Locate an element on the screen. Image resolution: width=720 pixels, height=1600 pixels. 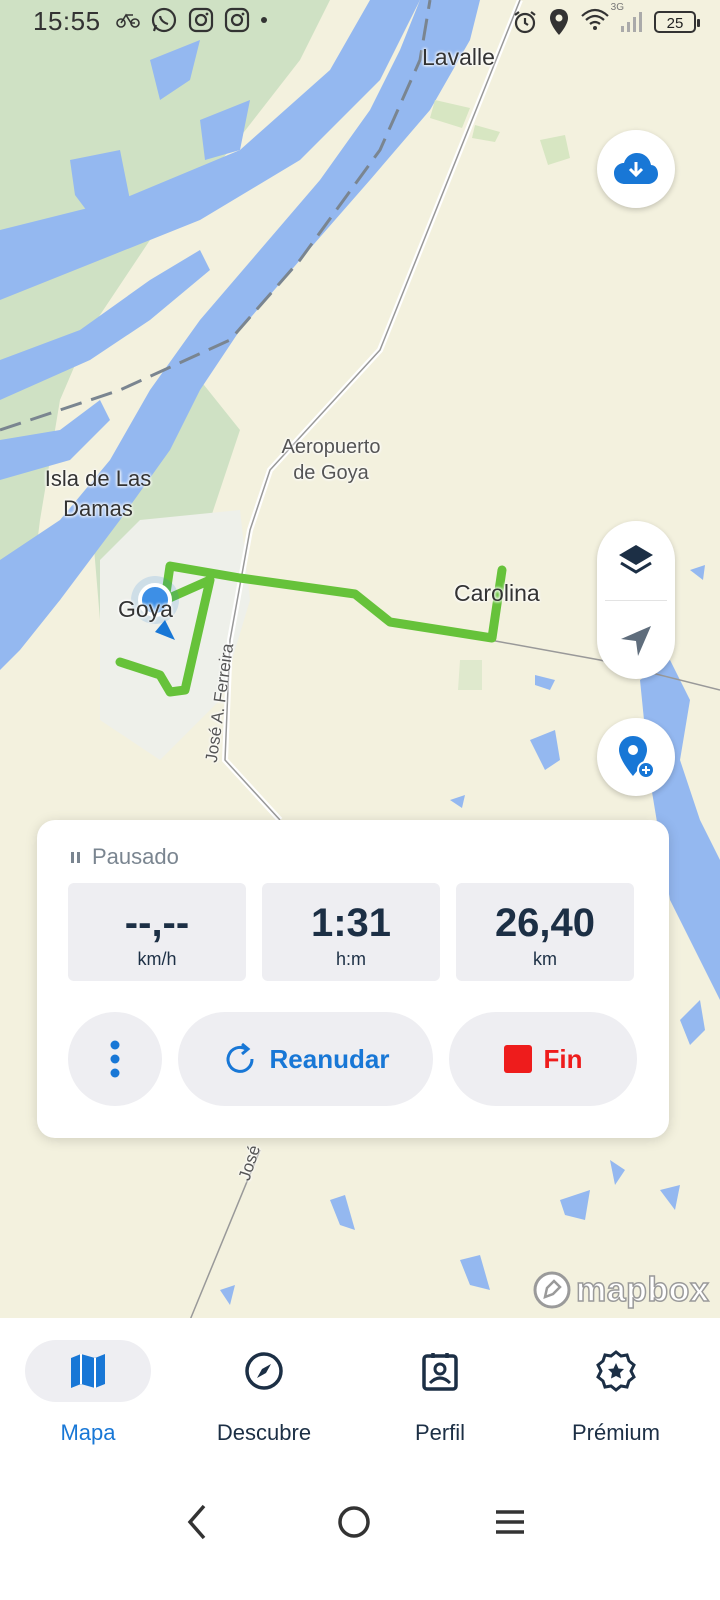
tab-perfil: Perfil is located at coordinates (440, 1393).